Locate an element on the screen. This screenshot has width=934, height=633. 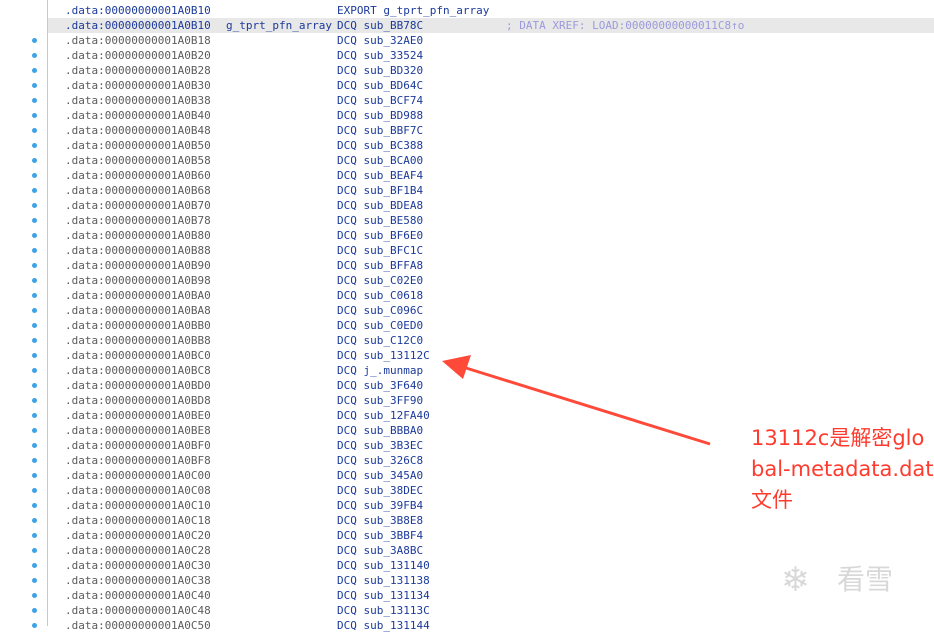
listing-row: .data:00000000001A0B98 DCQ sub_C02E0 is located at coordinates (491, 280).